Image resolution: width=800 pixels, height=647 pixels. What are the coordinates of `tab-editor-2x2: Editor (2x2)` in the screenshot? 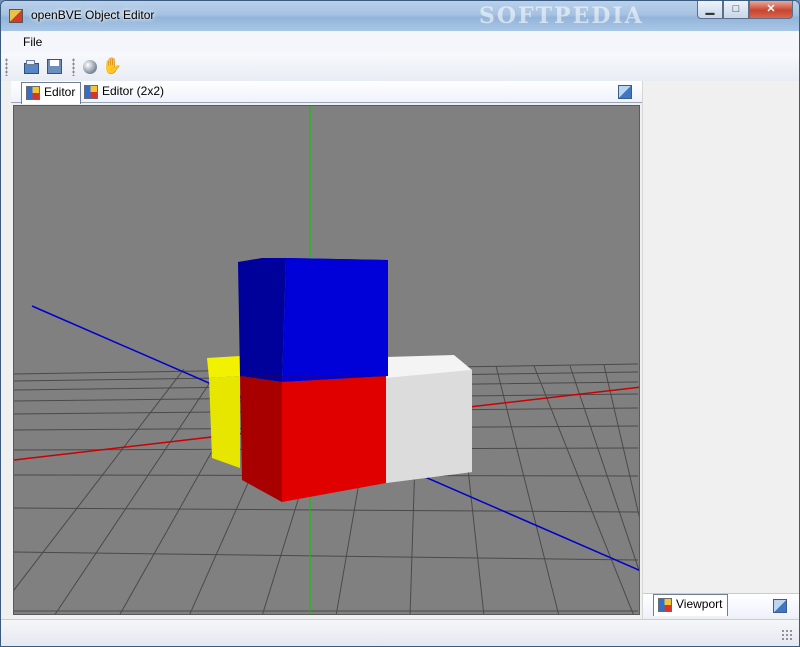 It's located at (124, 92).